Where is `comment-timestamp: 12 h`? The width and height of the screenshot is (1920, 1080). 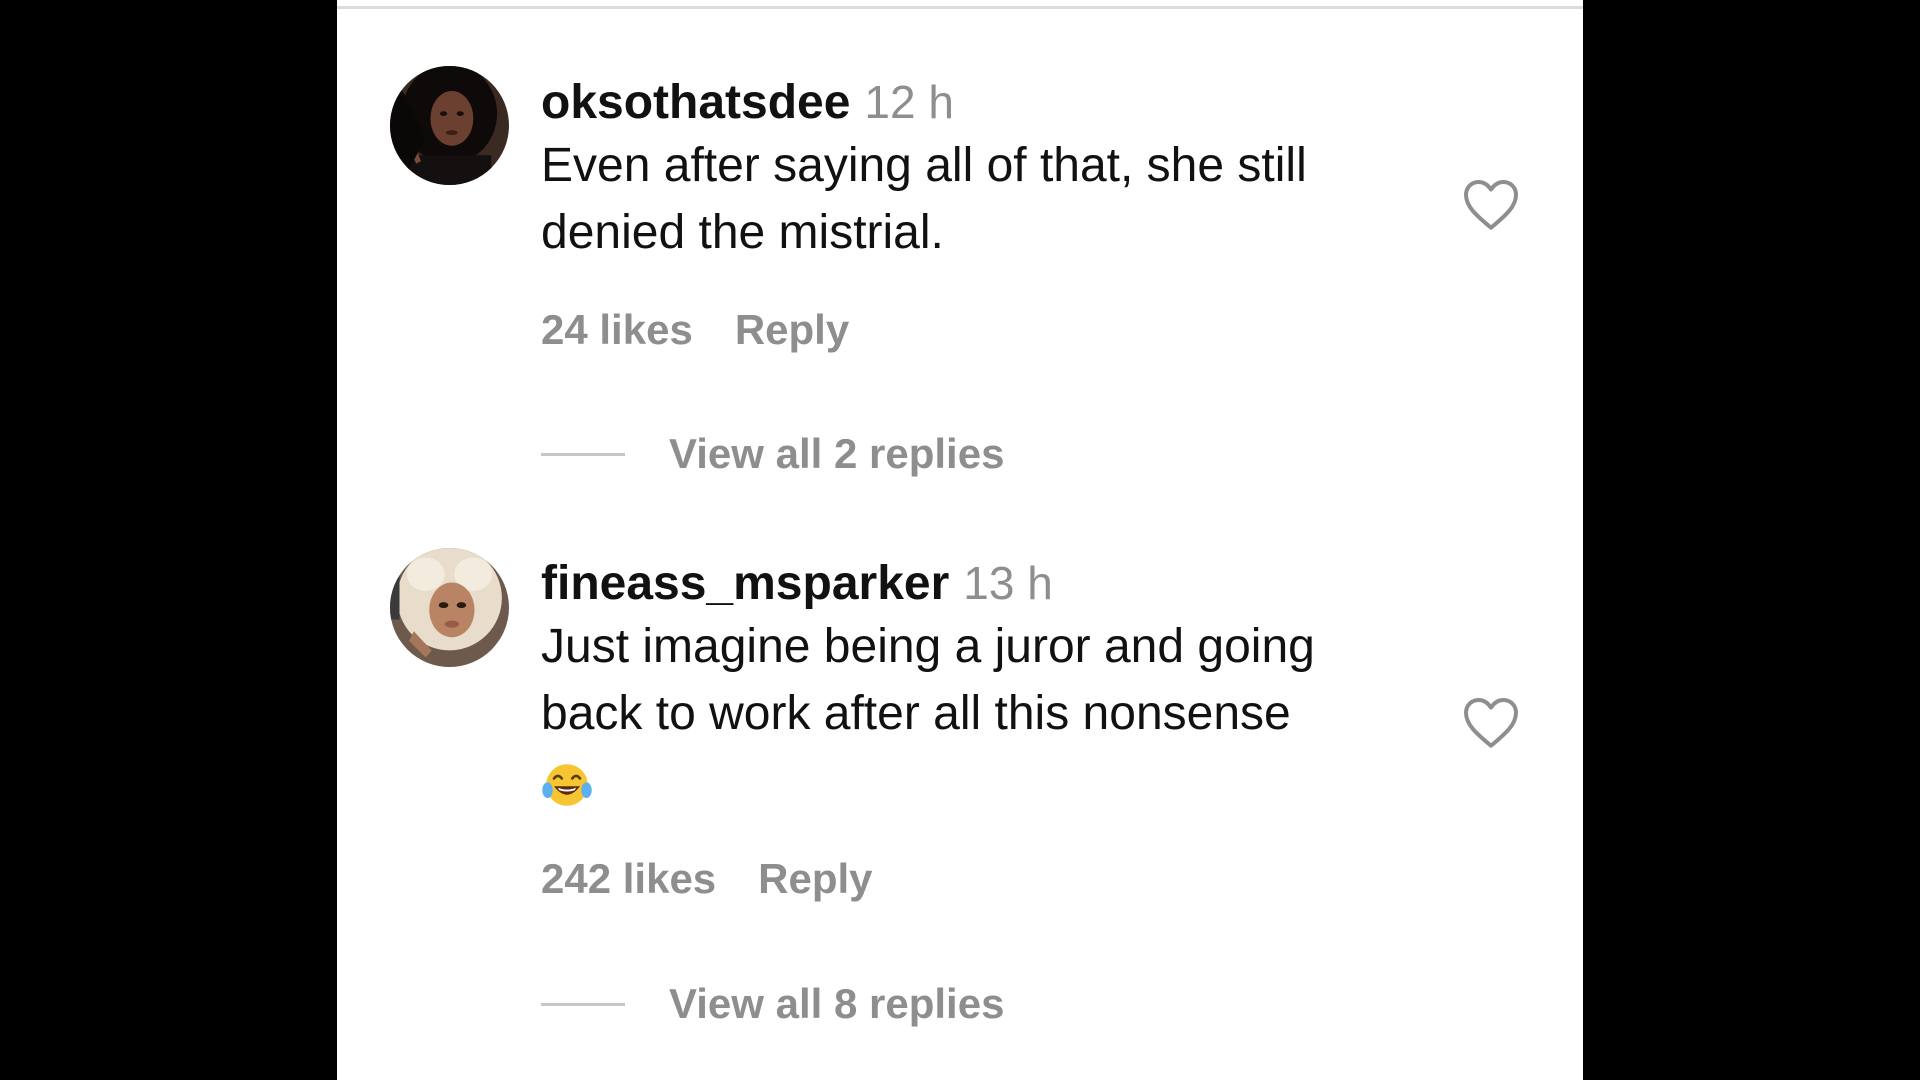
comment-timestamp: 12 h is located at coordinates (909, 102).